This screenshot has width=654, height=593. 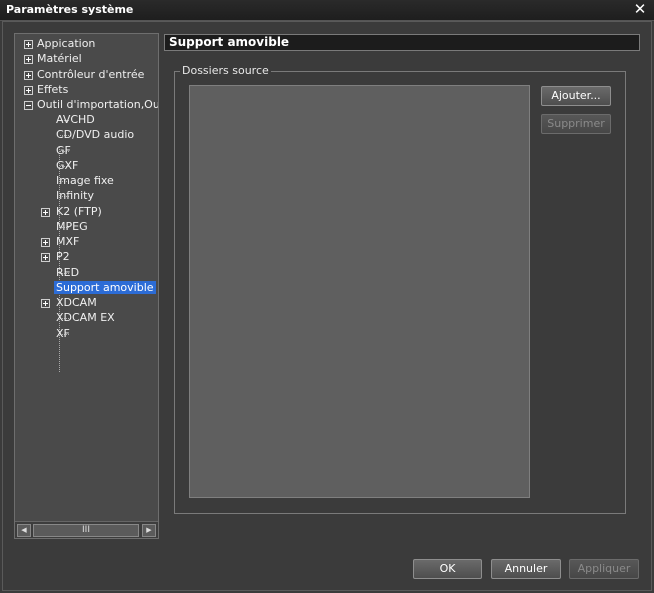 What do you see at coordinates (63, 333) in the screenshot?
I see `tree-item-label: XF` at bounding box center [63, 333].